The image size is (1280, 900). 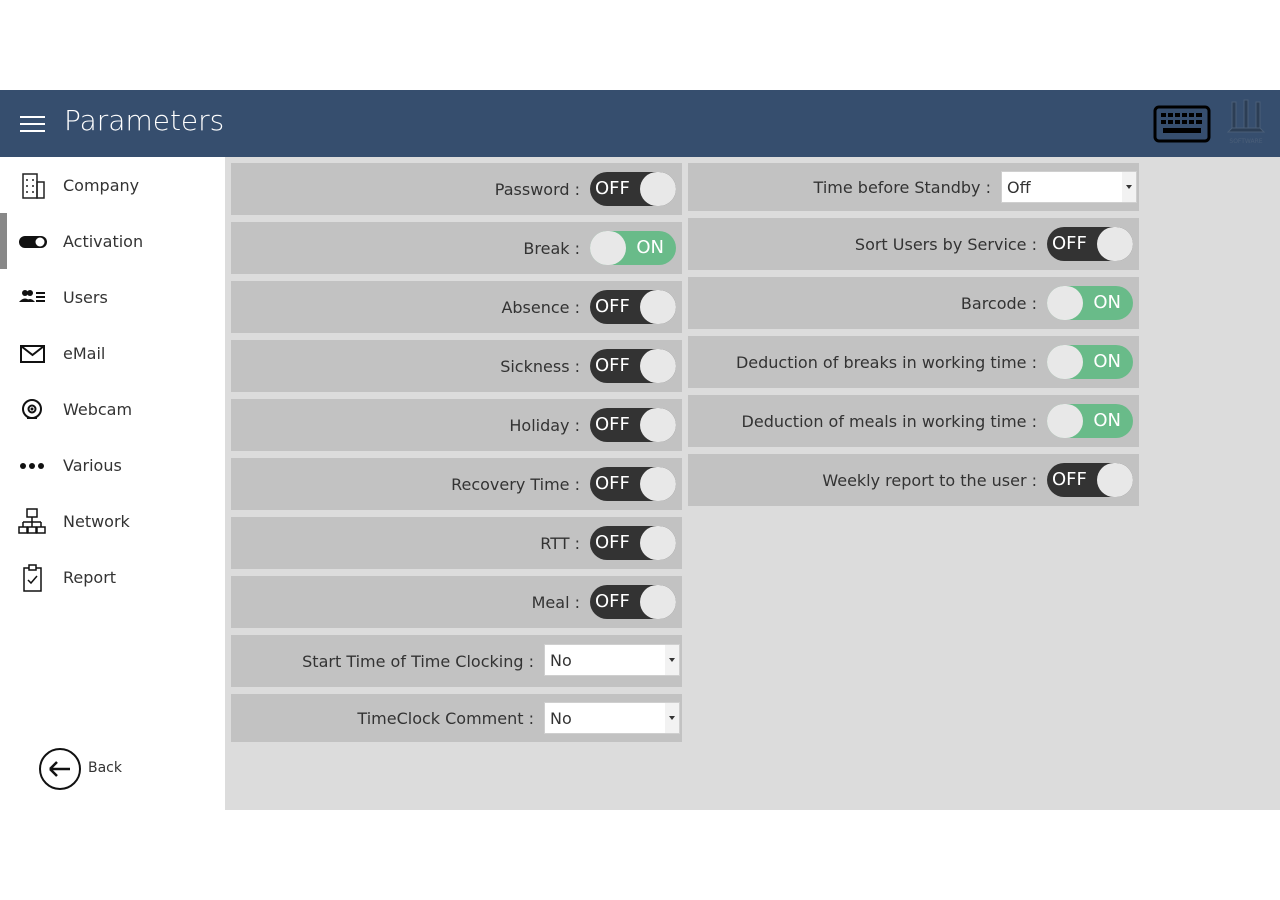 I want to click on page-title: Parameters, so click(x=144, y=120).